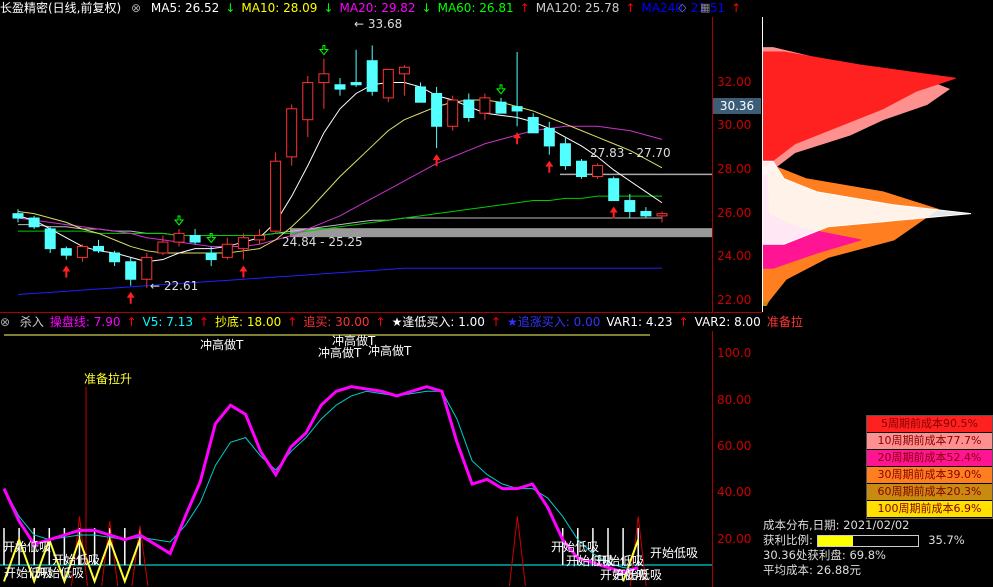  Describe the element at coordinates (378, 24) in the screenshot. I see `high-label: ← 33.68` at that location.